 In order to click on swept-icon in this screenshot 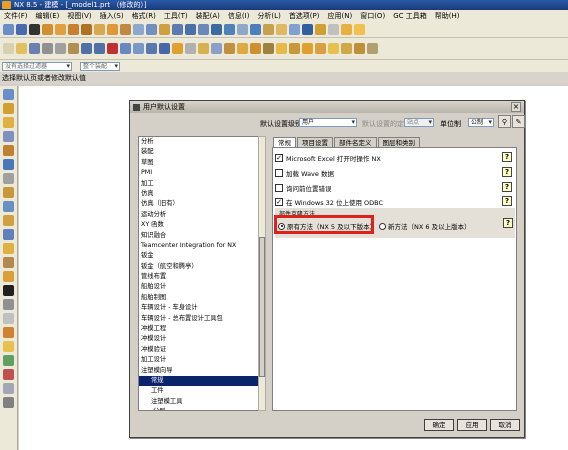, I will do `click(281, 29)`.